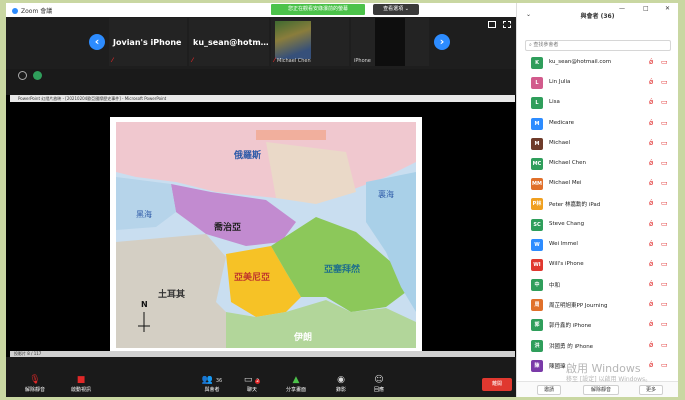 This screenshot has width=685, height=400. Describe the element at coordinates (597, 63) in the screenshot. I see `participant-row: Kku_sean@hotmail.com ǿ ▭` at that location.